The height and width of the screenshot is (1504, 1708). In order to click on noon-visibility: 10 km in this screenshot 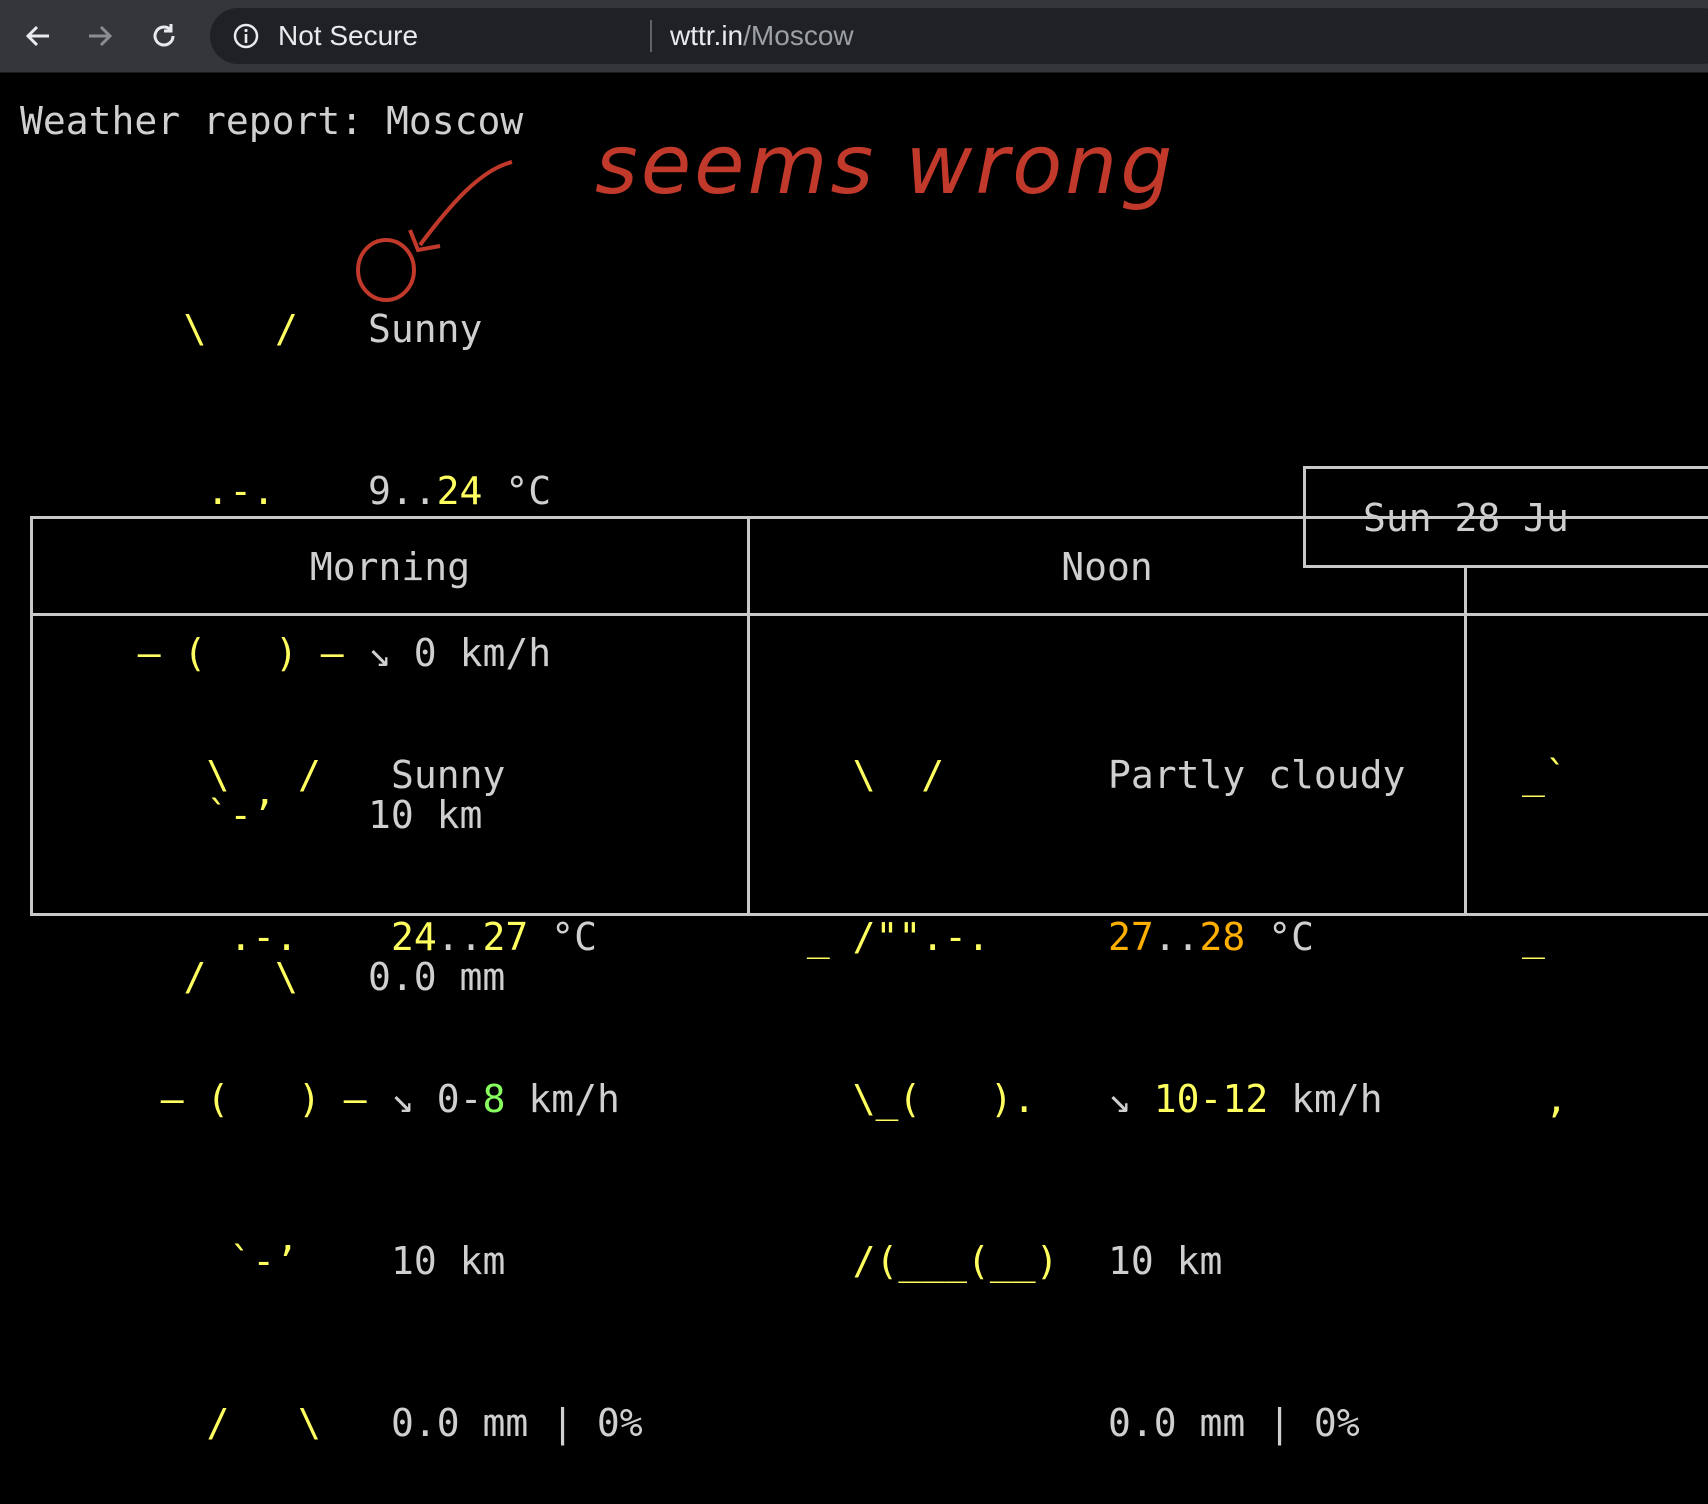, I will do `click(1165, 1261)`.